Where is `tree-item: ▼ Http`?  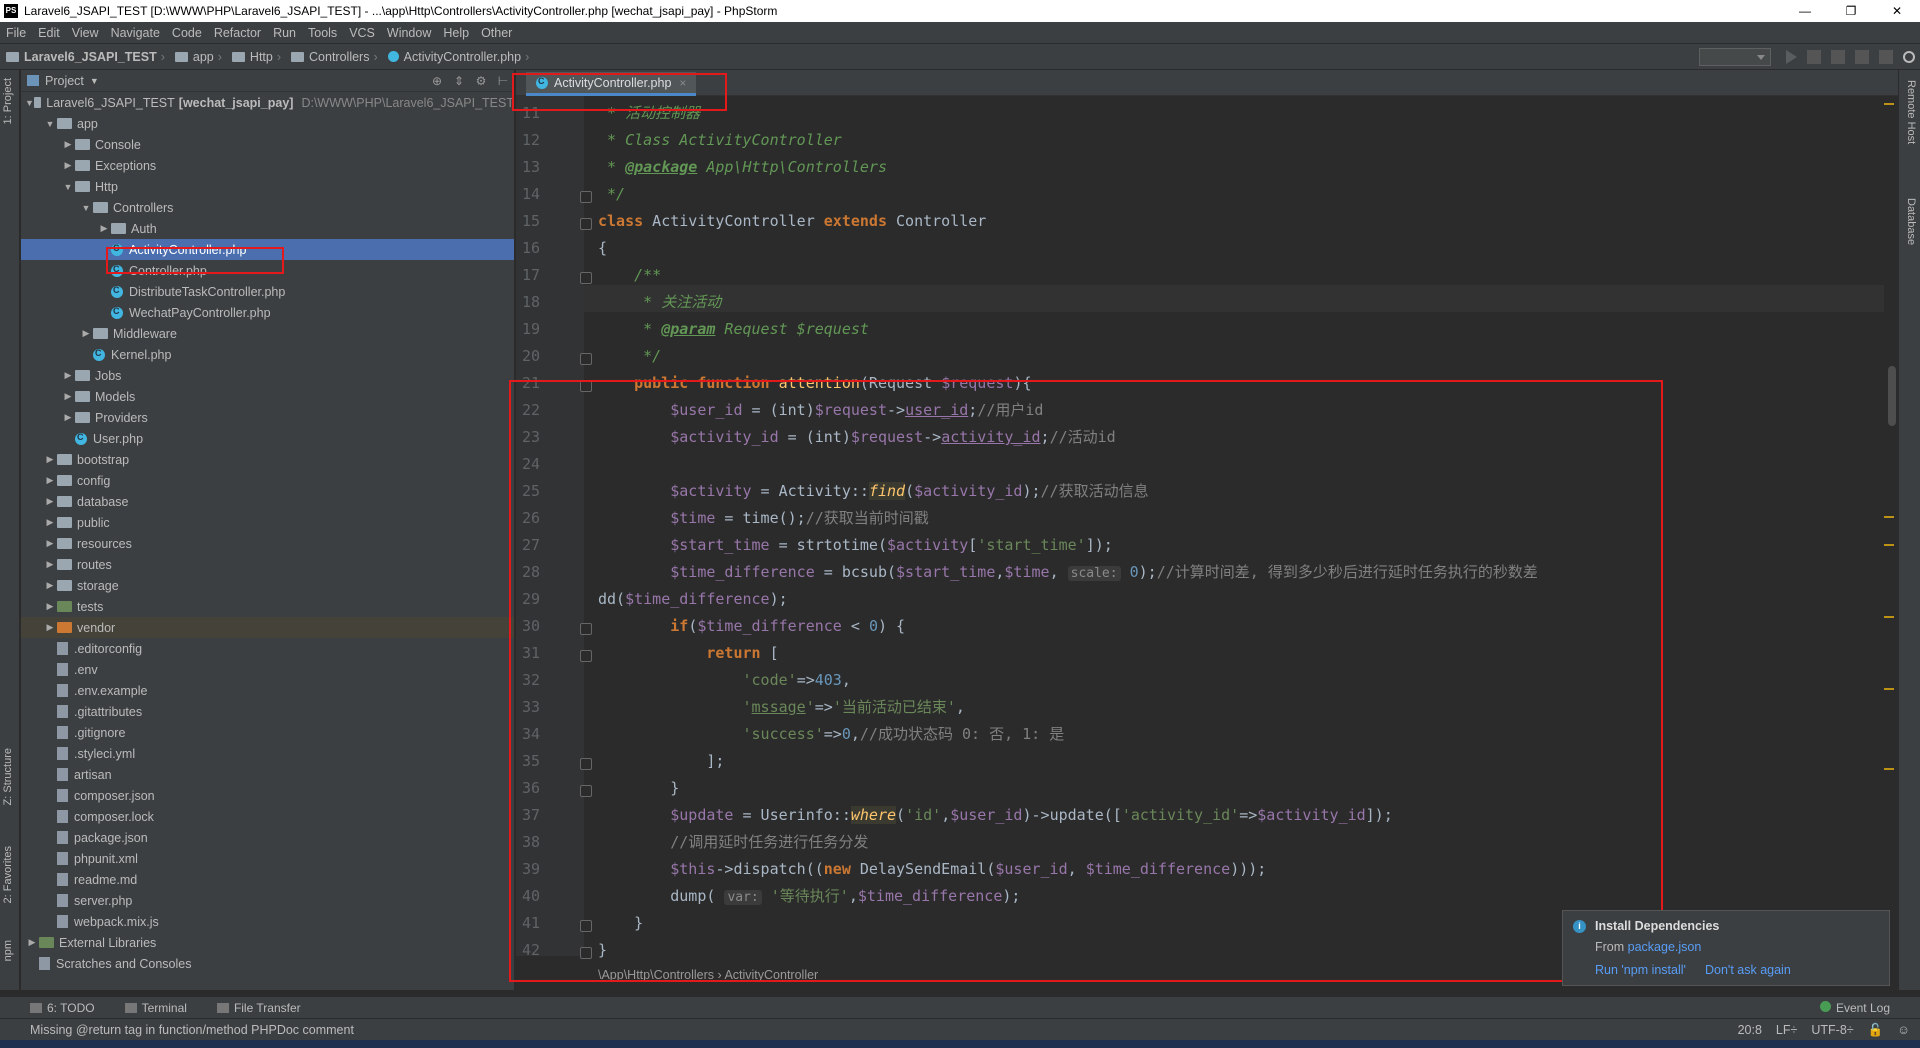
tree-item: ▼ Http is located at coordinates (267, 186).